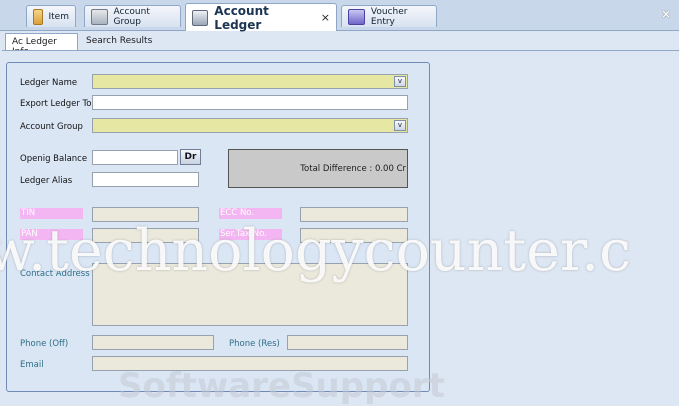  What do you see at coordinates (281, 386) in the screenshot?
I see `watermark-bottom-text: SoftwareSupport` at bounding box center [281, 386].